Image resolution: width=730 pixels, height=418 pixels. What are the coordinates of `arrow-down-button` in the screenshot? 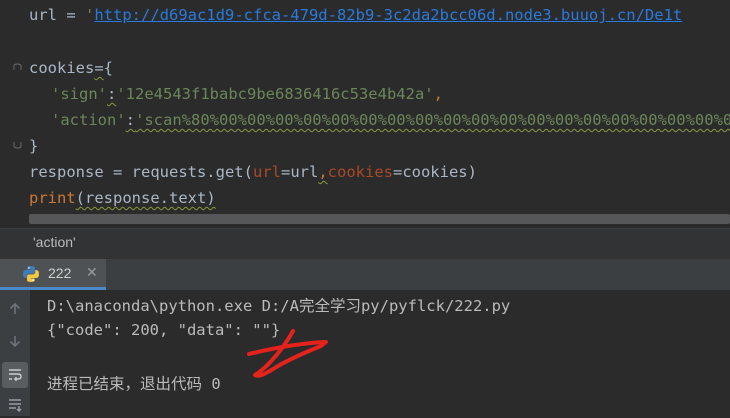 It's located at (15, 341).